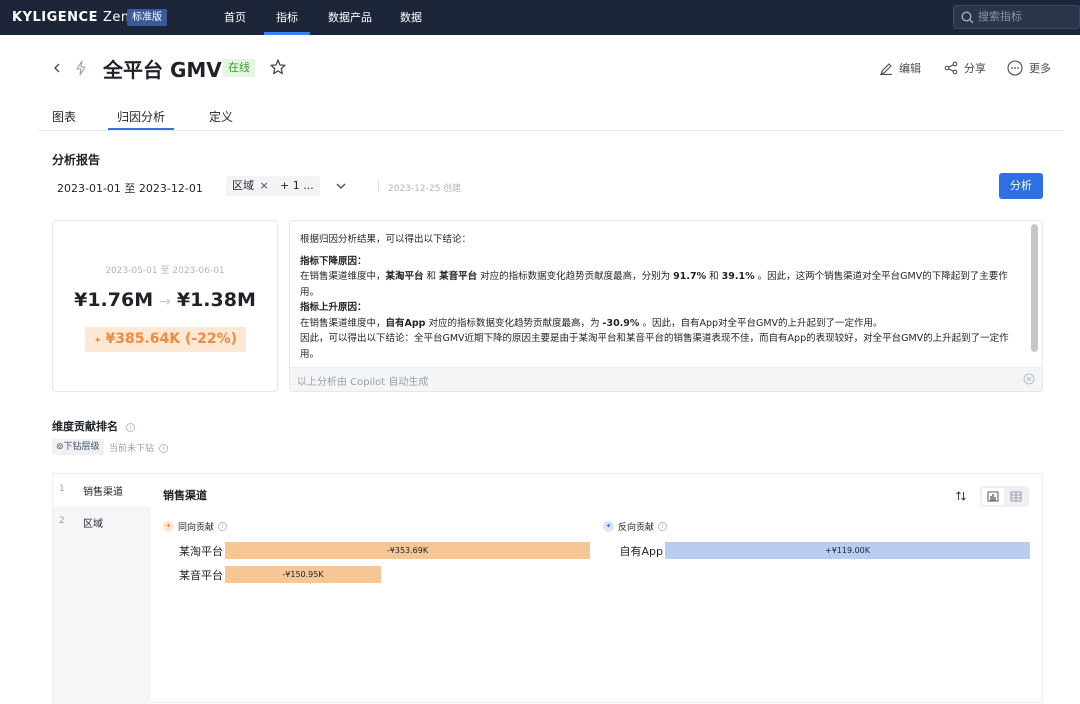 The height and width of the screenshot is (704, 1080). Describe the element at coordinates (333, 261) in the screenshot. I see `insight-down-title: 指标下降原因：` at that location.